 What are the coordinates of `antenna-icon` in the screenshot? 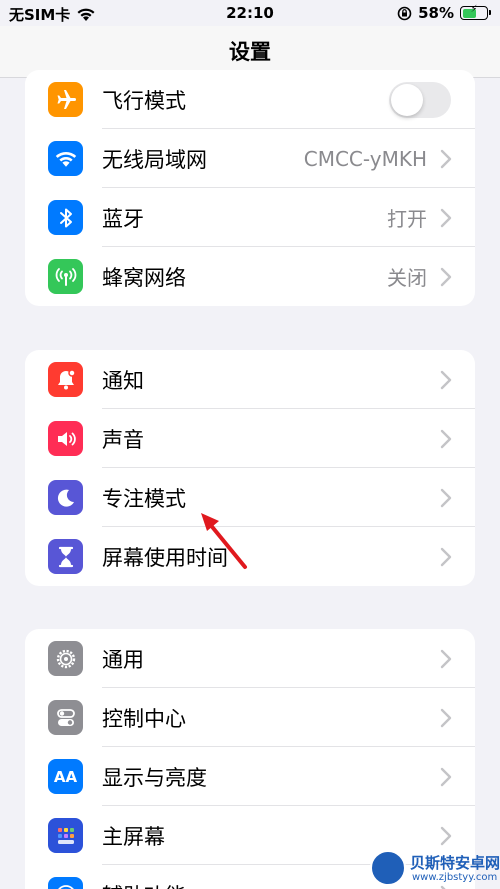 It's located at (65, 276).